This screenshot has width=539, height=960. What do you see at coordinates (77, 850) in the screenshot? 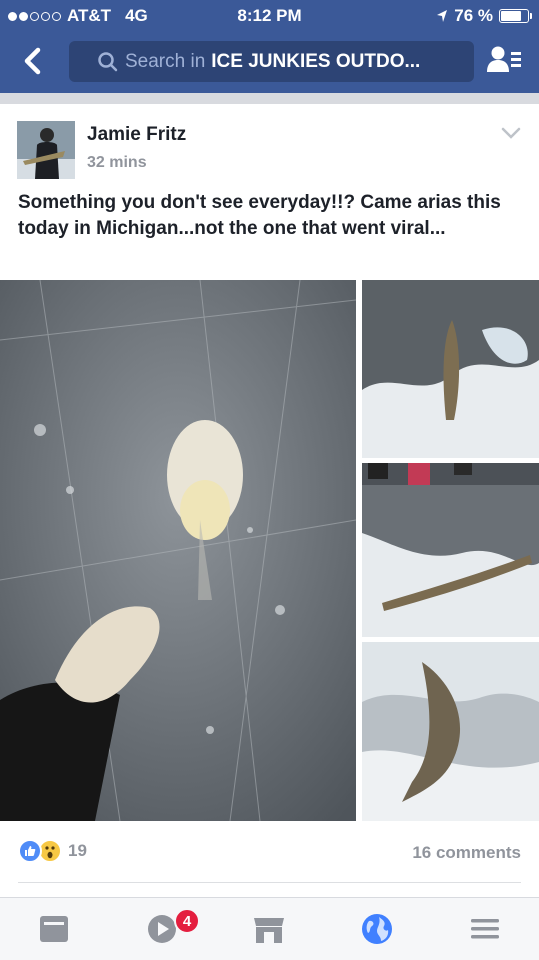
I see `reaction-count: 19` at bounding box center [77, 850].